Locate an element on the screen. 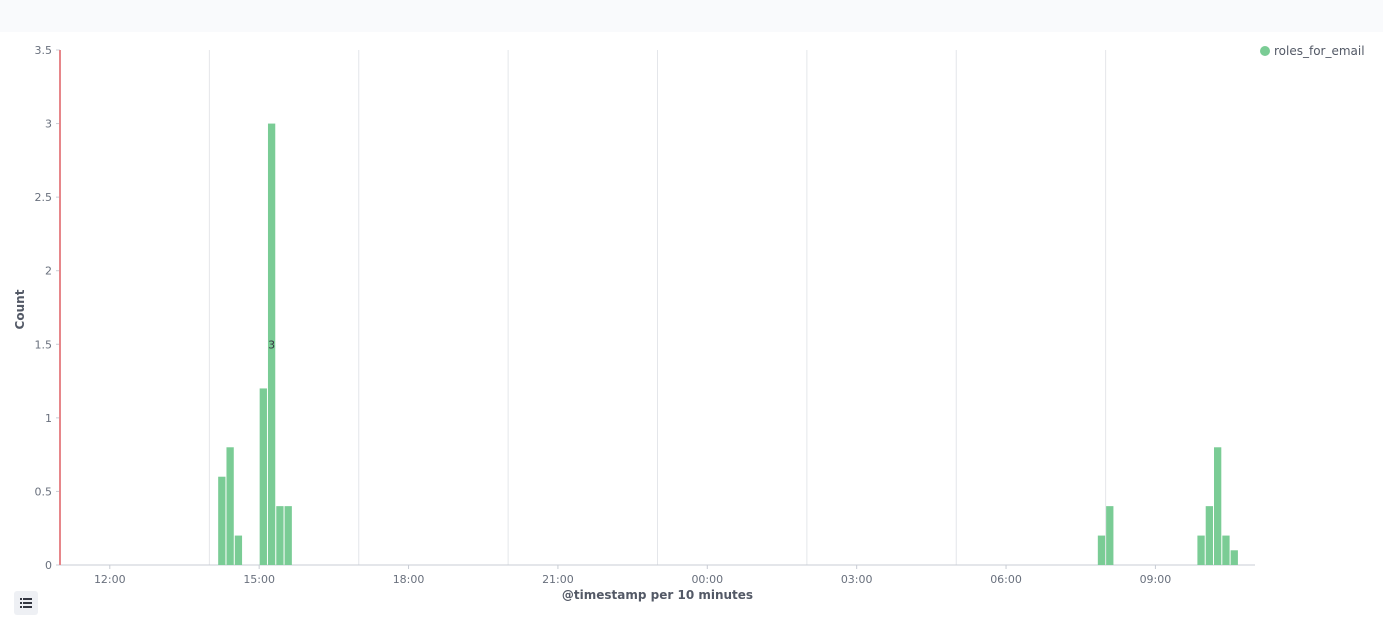 This screenshot has width=1383, height=619. legend-series-dot is located at coordinates (1265, 51).